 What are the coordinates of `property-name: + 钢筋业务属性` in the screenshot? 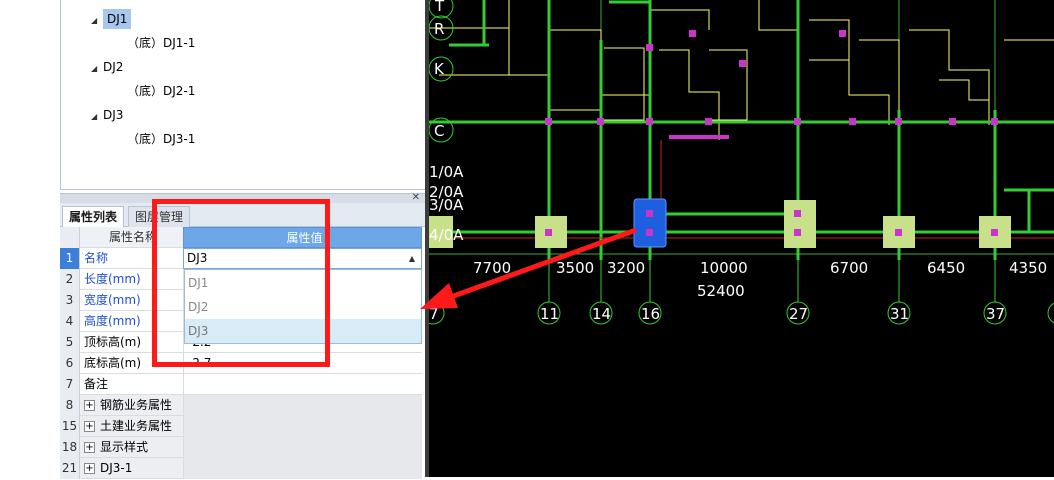 It's located at (128, 405).